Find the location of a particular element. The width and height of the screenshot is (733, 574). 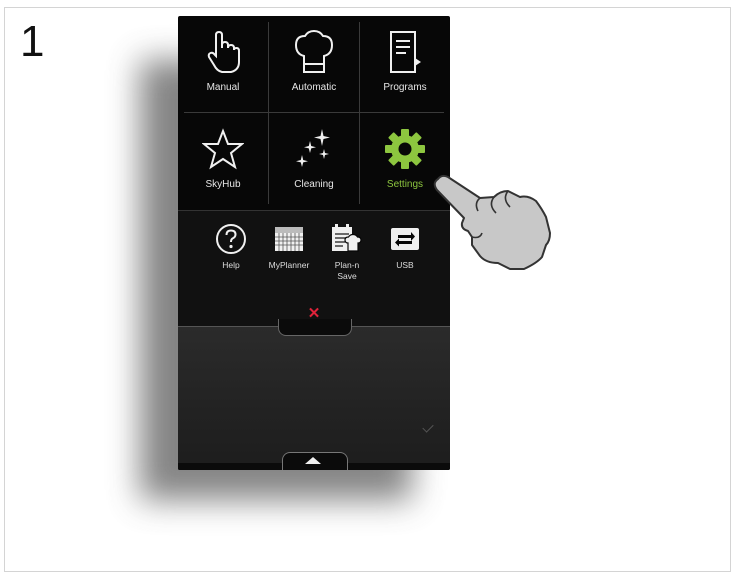

pointing-hand-icon is located at coordinates (223, 52).